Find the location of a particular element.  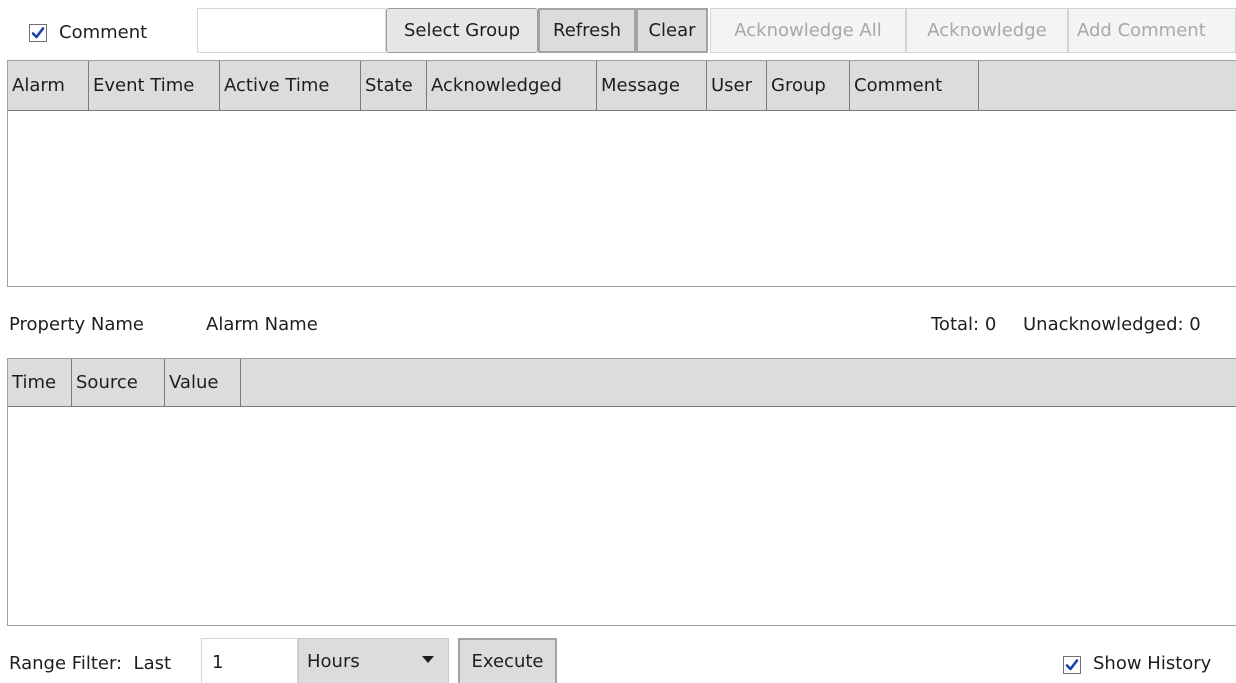

column-header-label: Event Time is located at coordinates (144, 85).